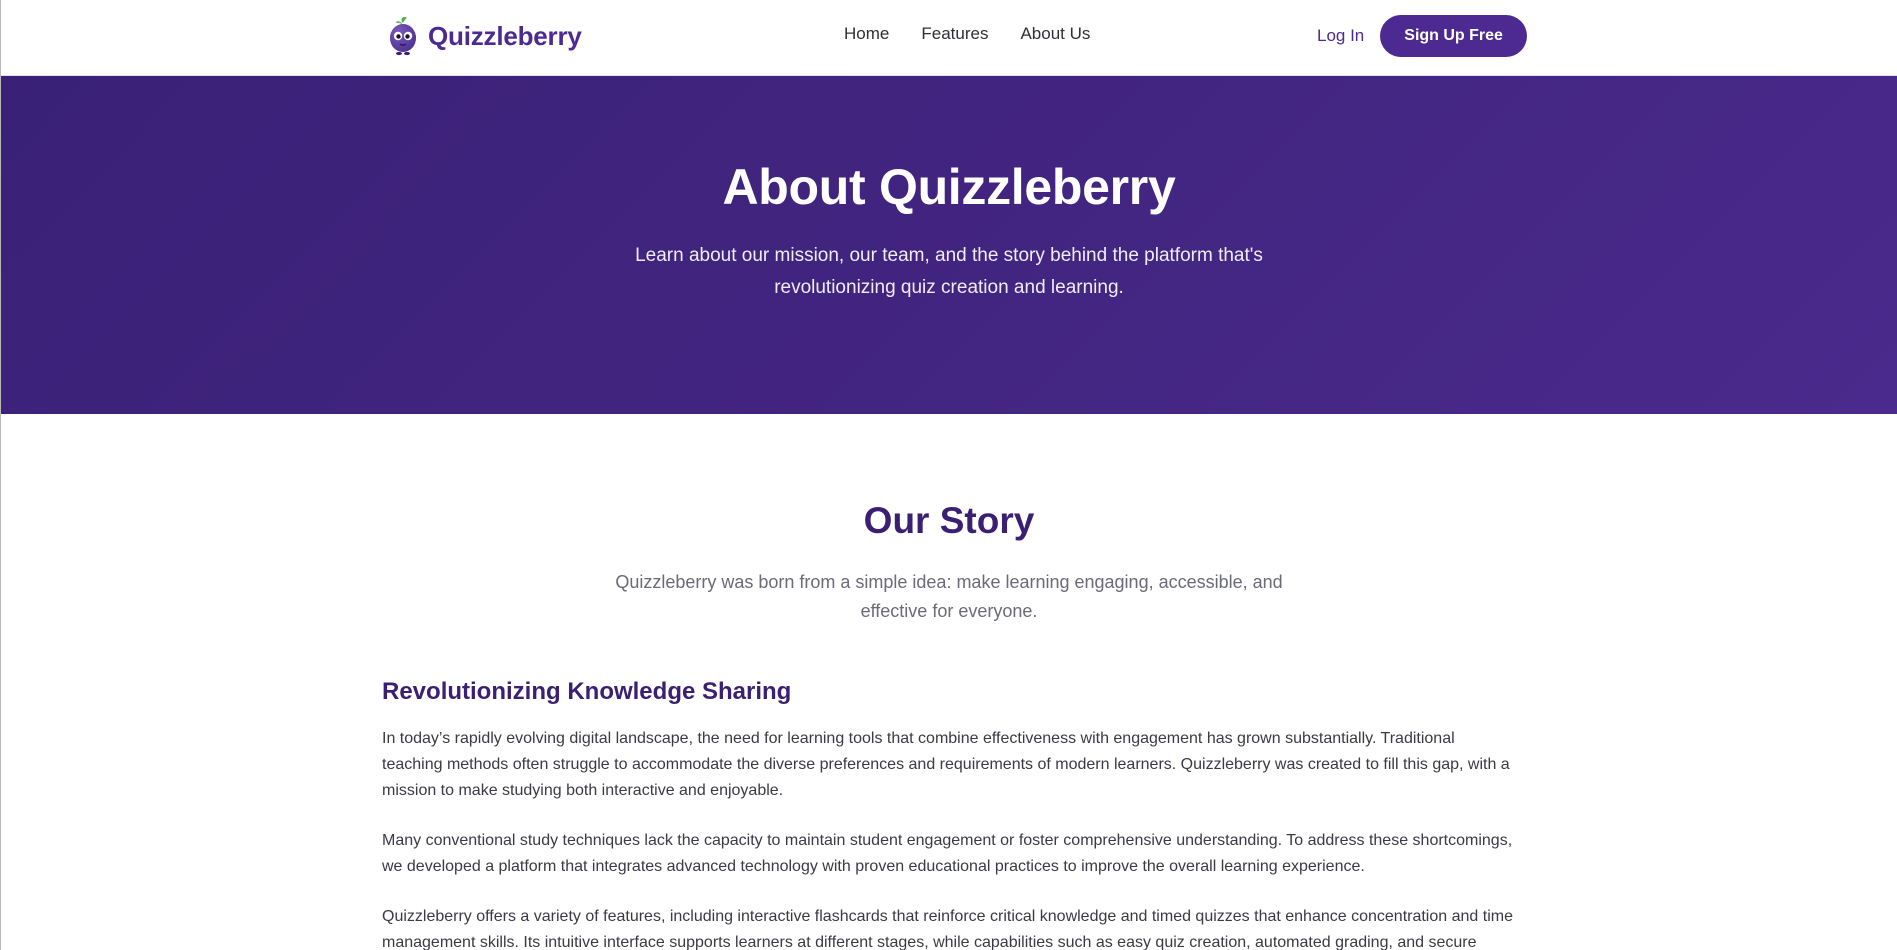 Image resolution: width=1897 pixels, height=950 pixels. What do you see at coordinates (1055, 34) in the screenshot?
I see `nav-about-link: About Us` at bounding box center [1055, 34].